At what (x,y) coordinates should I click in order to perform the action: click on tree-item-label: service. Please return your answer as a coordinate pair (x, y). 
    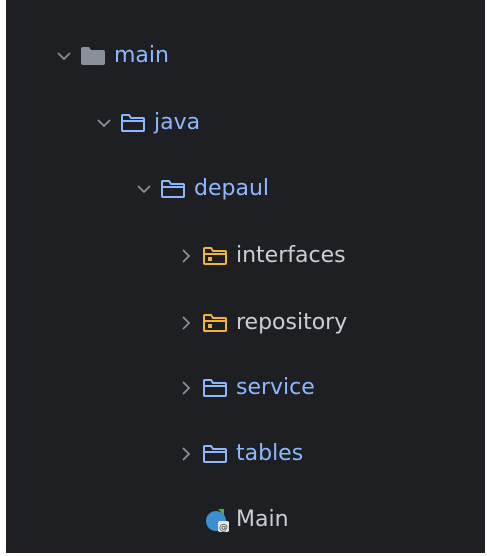
    Looking at the image, I should click on (275, 387).